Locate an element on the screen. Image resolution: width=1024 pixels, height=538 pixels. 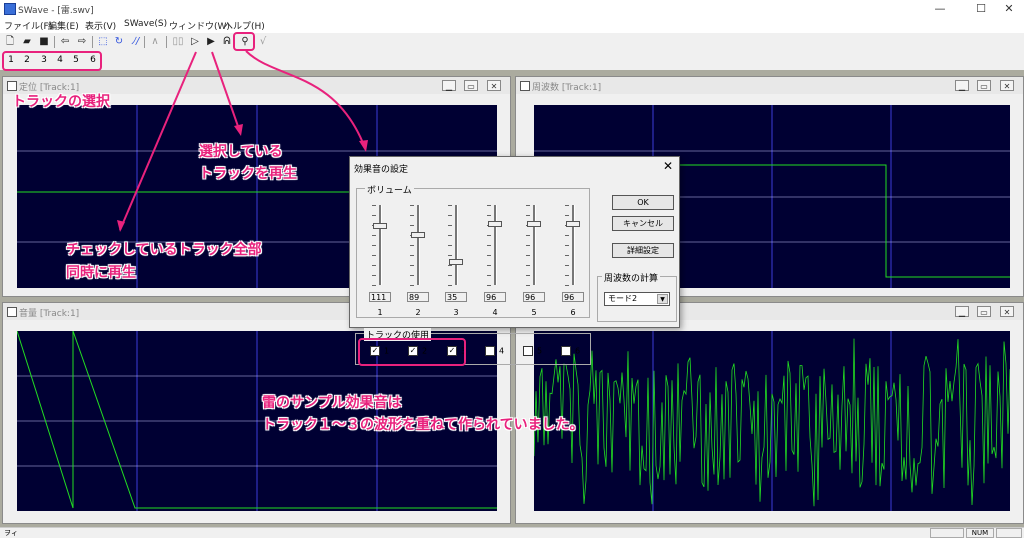
track-checkbox-label: 4 is located at coordinates (502, 351).